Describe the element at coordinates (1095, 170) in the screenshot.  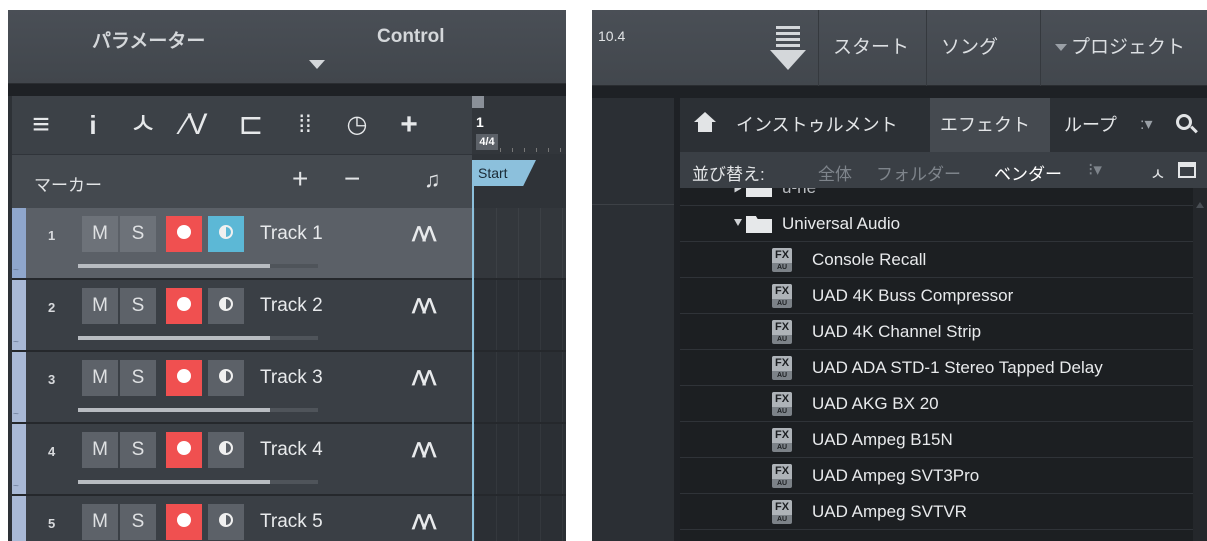
I see `sort-more-button: ⁝▾` at that location.